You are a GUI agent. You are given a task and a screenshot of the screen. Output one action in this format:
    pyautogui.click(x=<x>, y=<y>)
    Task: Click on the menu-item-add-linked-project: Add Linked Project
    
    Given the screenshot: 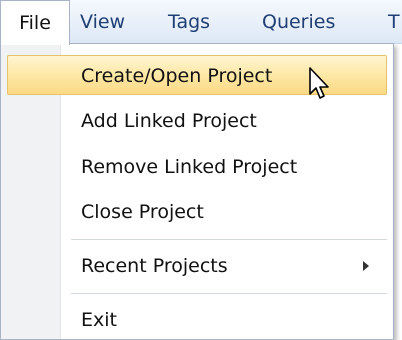 What is the action you would take?
    pyautogui.click(x=197, y=121)
    